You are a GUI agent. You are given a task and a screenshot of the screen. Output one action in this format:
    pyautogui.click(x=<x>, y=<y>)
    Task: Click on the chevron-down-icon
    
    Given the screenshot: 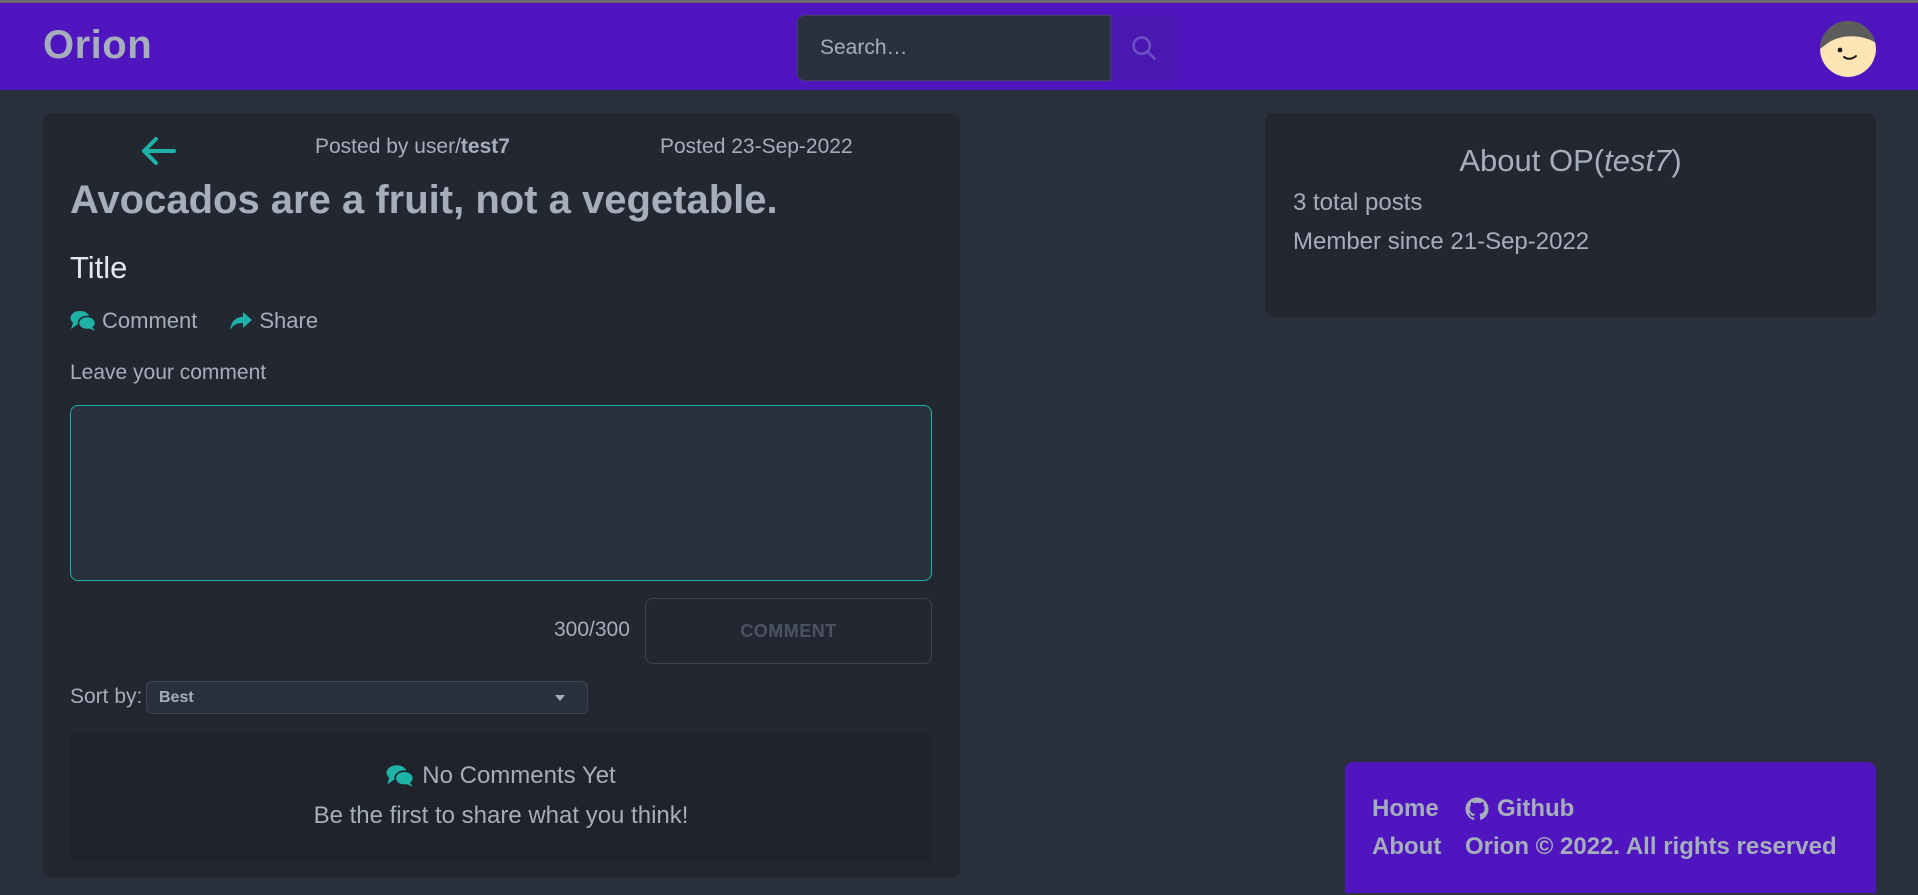 What is the action you would take?
    pyautogui.click(x=560, y=698)
    